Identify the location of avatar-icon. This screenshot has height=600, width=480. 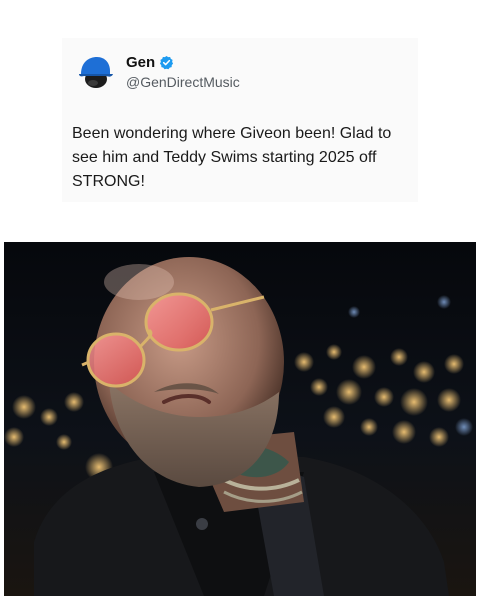
(96, 72).